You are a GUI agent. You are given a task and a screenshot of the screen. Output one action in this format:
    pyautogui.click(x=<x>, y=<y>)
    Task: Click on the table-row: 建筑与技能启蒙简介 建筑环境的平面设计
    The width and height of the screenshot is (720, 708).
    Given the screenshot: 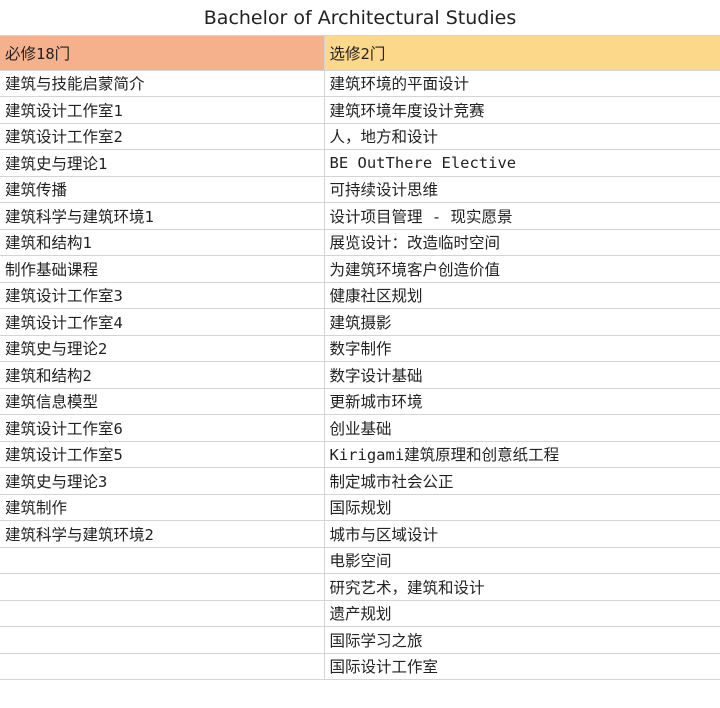 What is the action you would take?
    pyautogui.click(x=360, y=83)
    